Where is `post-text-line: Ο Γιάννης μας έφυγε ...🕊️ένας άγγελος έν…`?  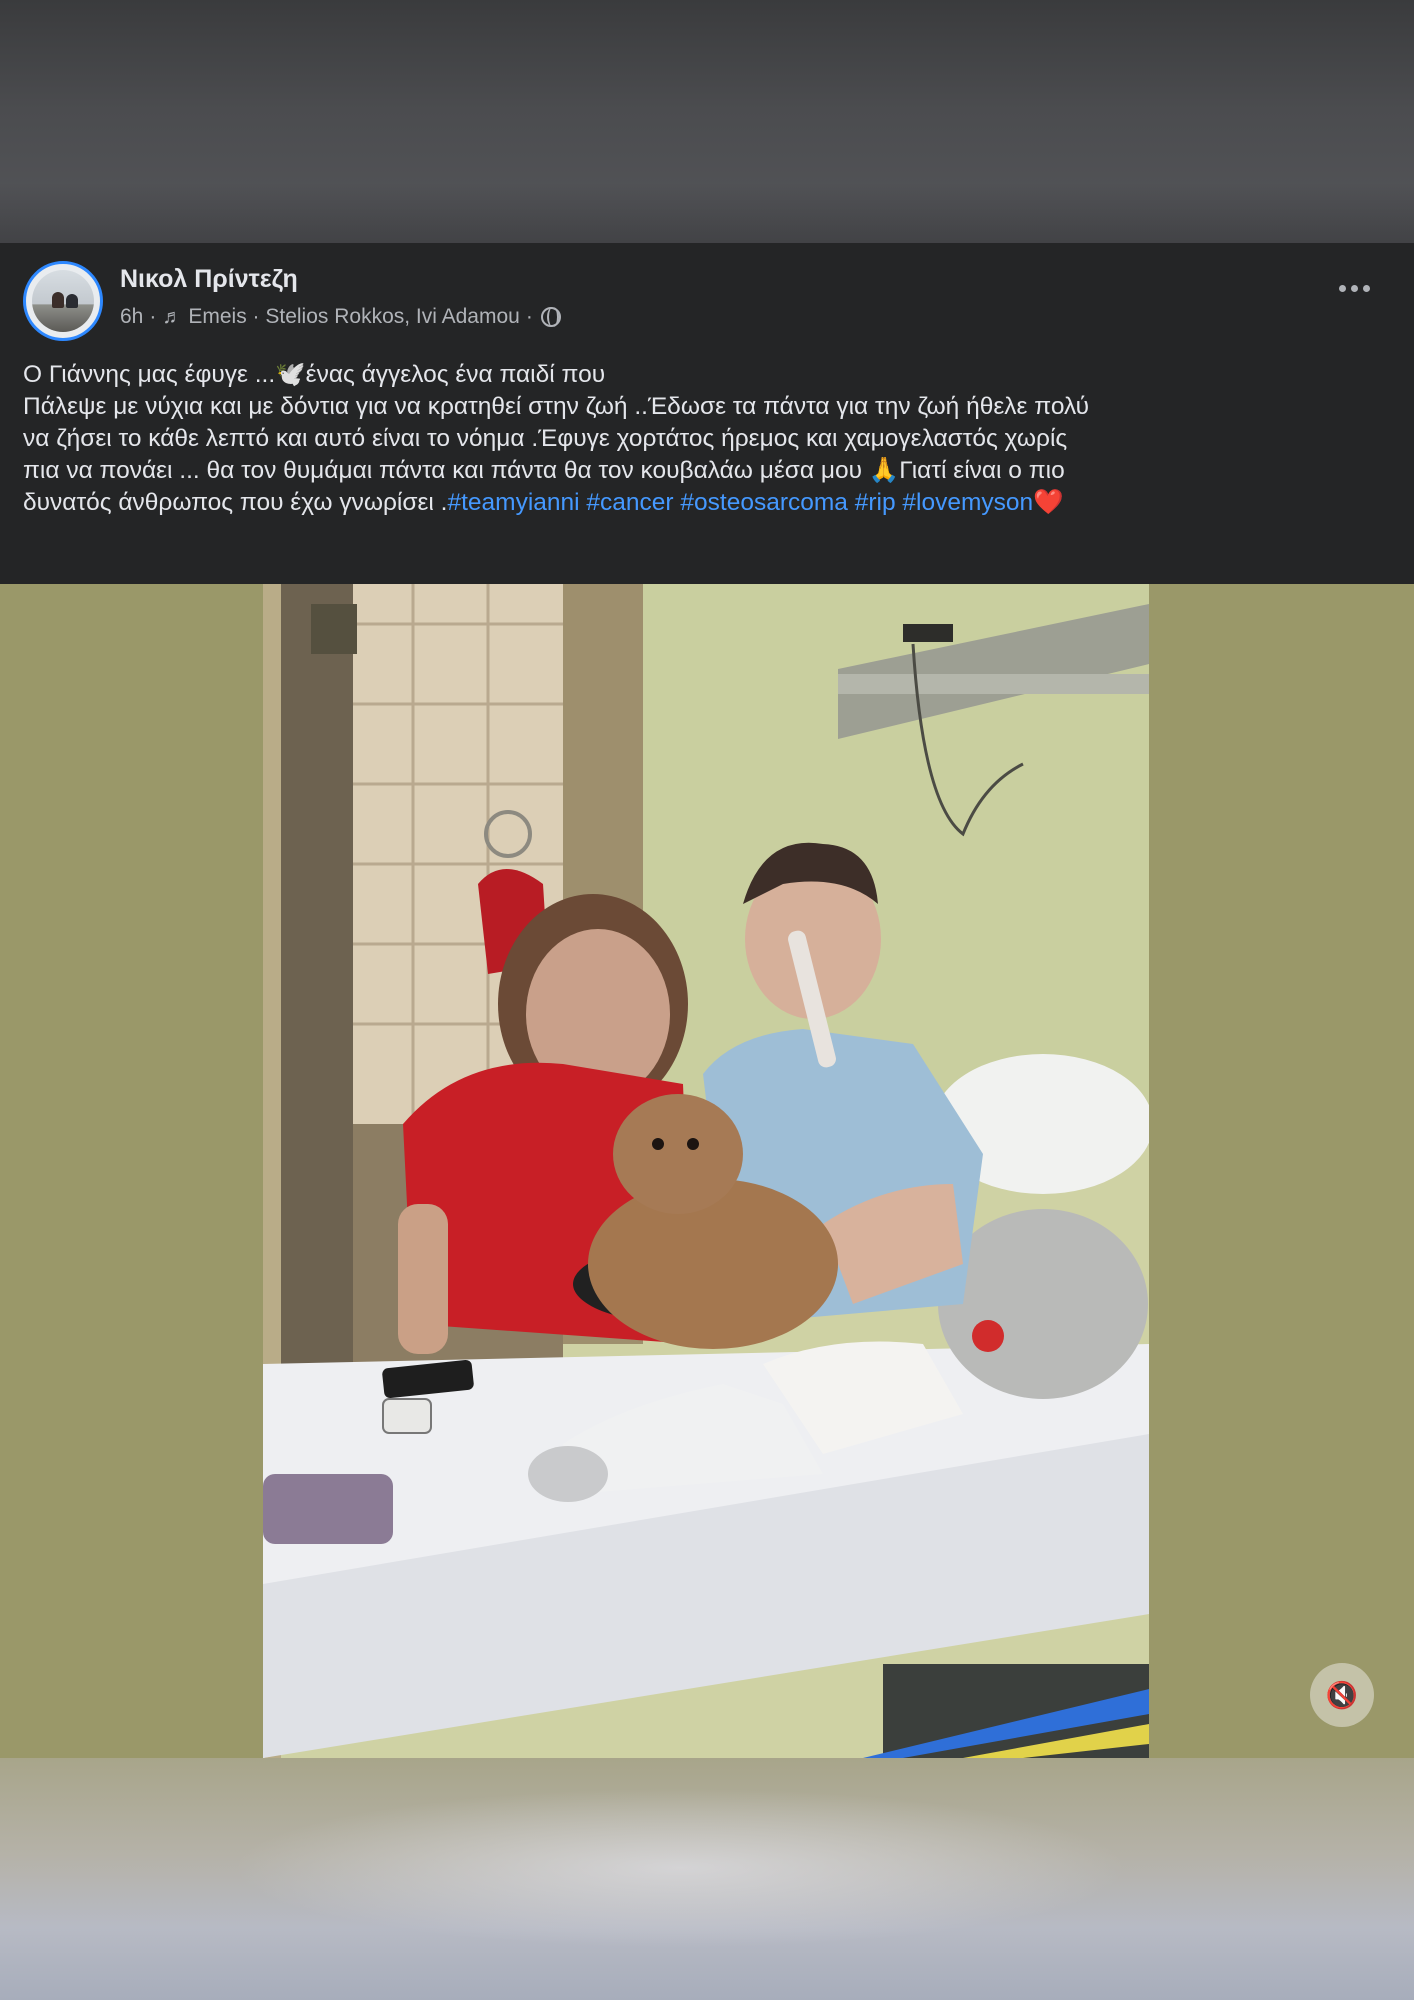
post-text-line: Ο Γιάννης μας έφυγε ...🕊️ένας άγγελος έν… is located at coordinates (314, 374).